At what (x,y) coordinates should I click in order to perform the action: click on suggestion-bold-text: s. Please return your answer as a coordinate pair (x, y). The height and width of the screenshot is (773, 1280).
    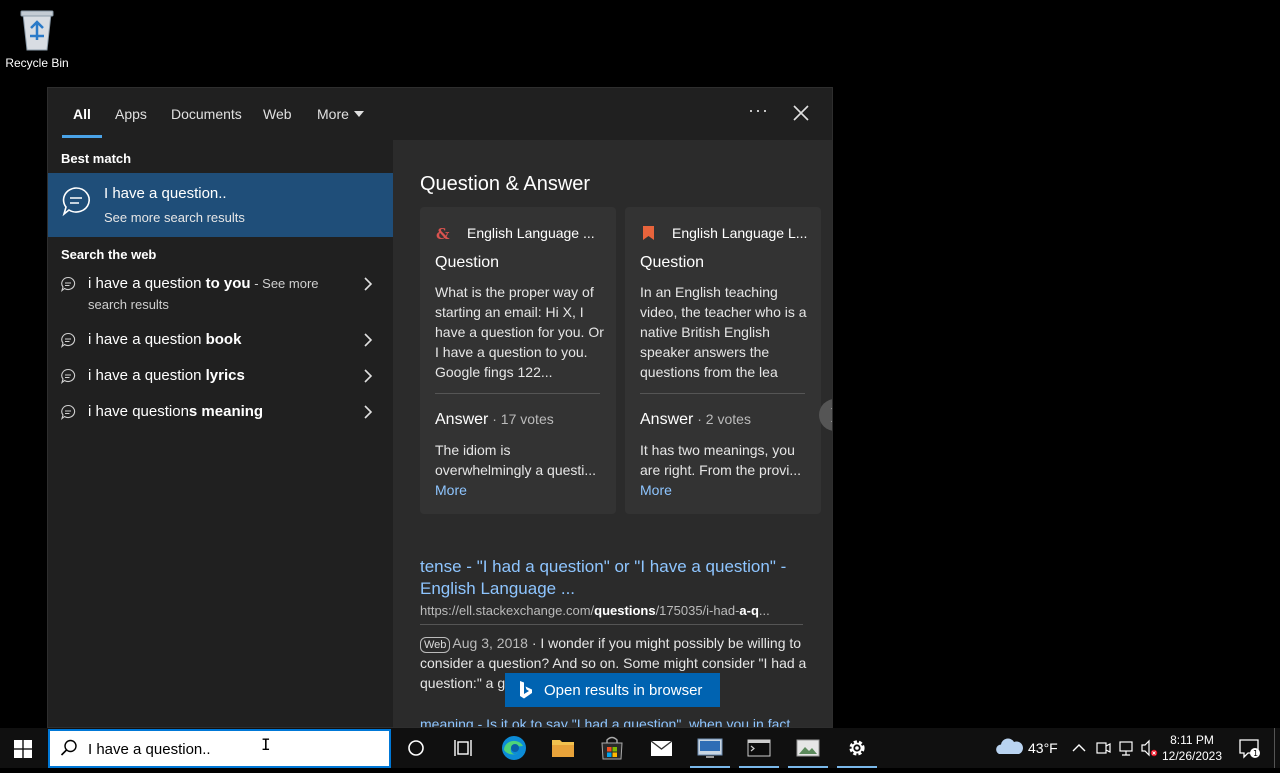
    Looking at the image, I should click on (193, 411).